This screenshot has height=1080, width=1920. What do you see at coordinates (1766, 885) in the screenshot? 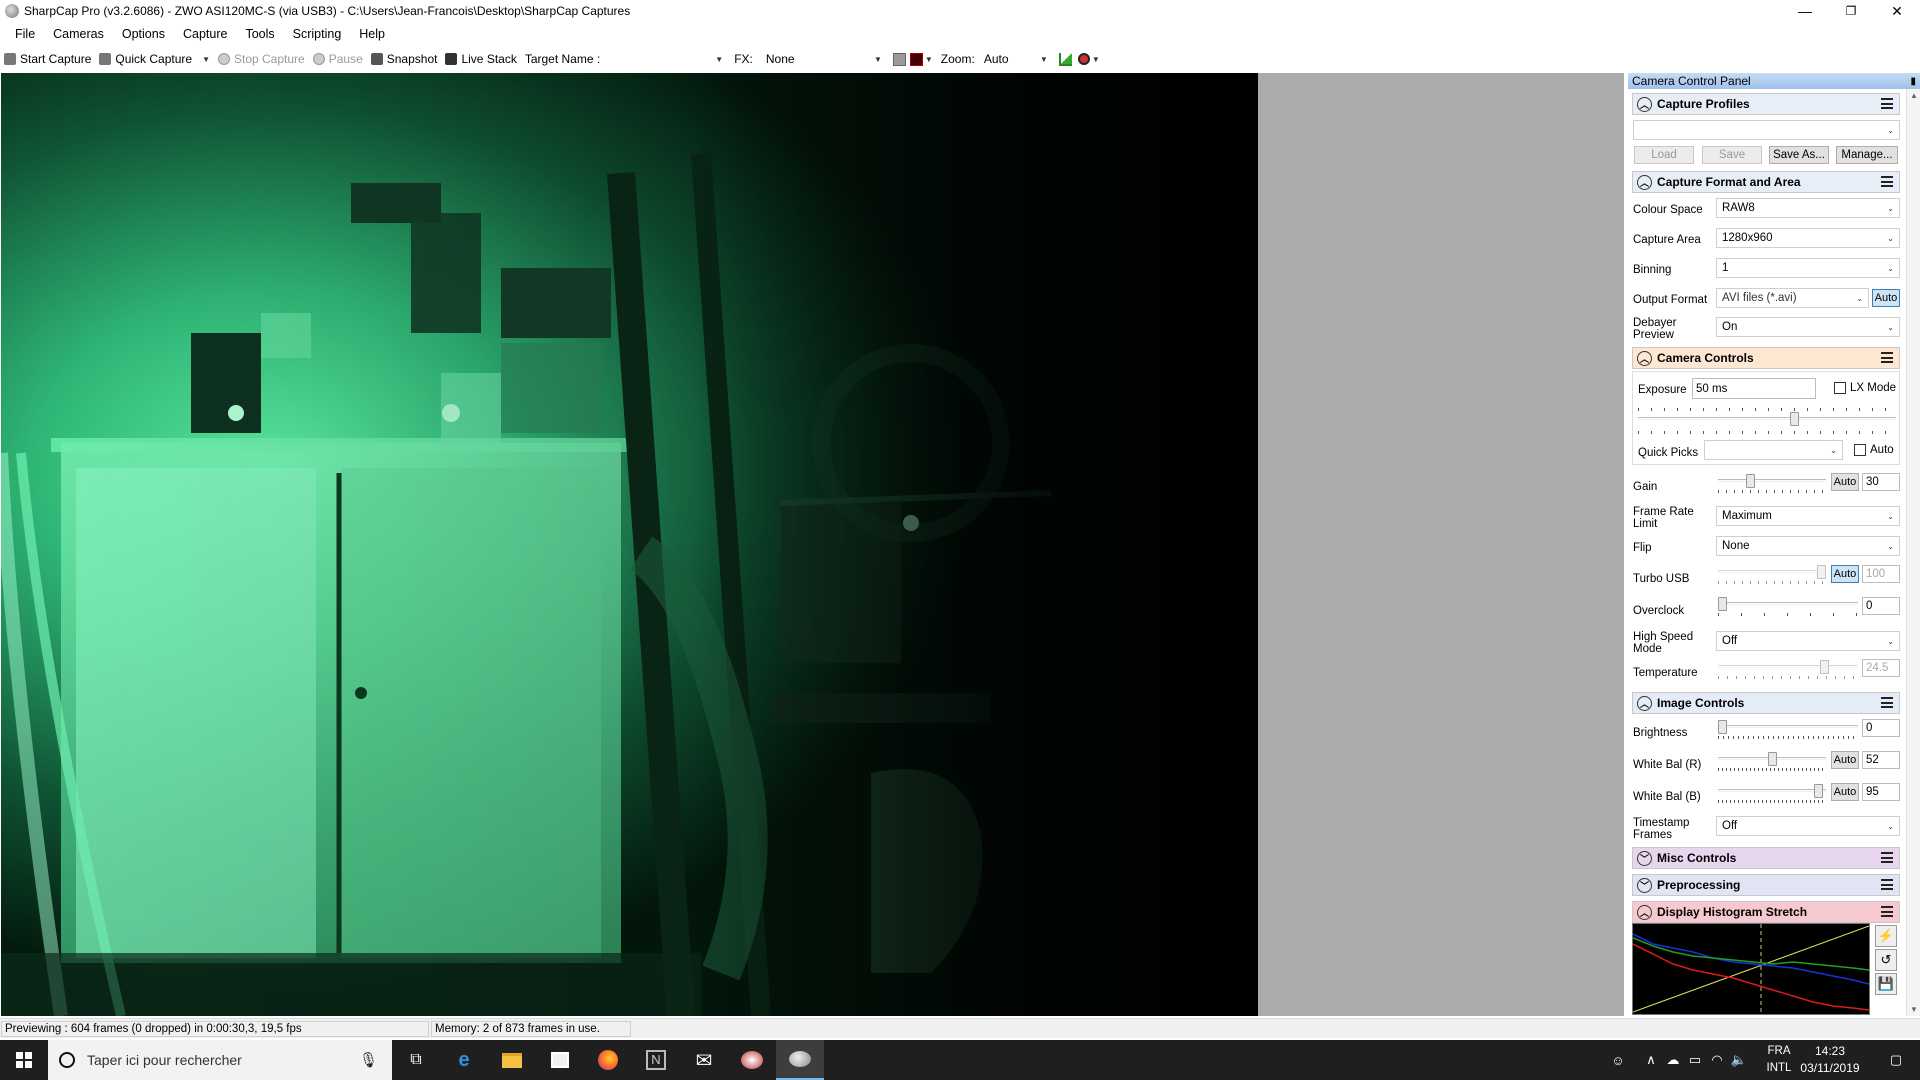
I see `section-preprocessing: ﹀ Preprocessing` at bounding box center [1766, 885].